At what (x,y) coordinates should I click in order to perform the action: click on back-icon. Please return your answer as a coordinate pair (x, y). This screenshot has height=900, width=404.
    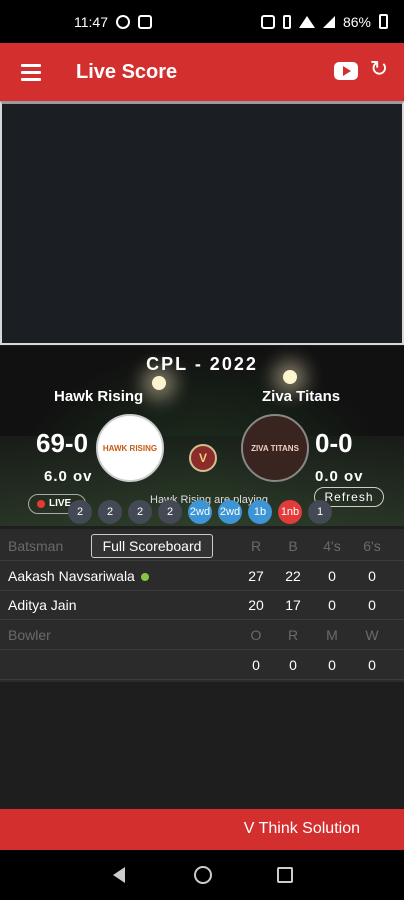
    Looking at the image, I should click on (119, 875).